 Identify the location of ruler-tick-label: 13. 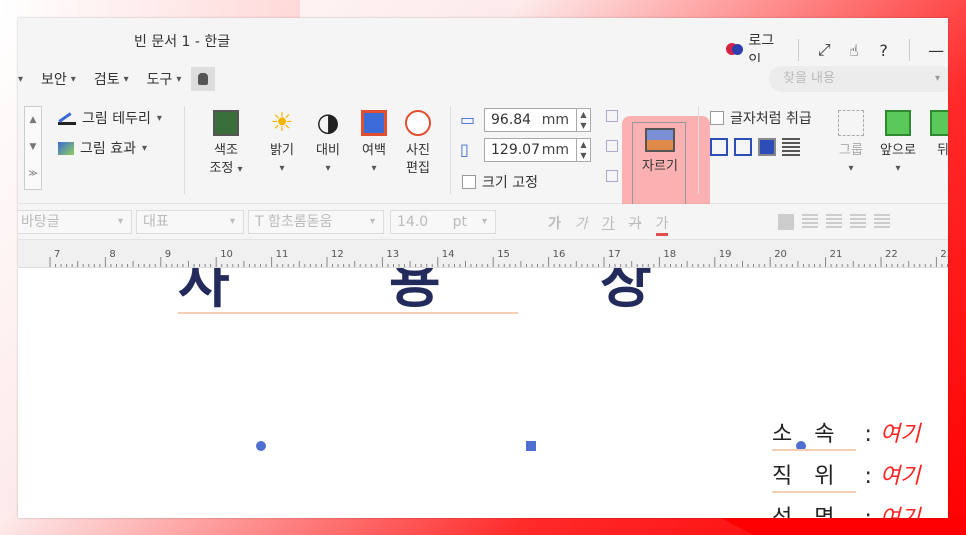
(393, 254).